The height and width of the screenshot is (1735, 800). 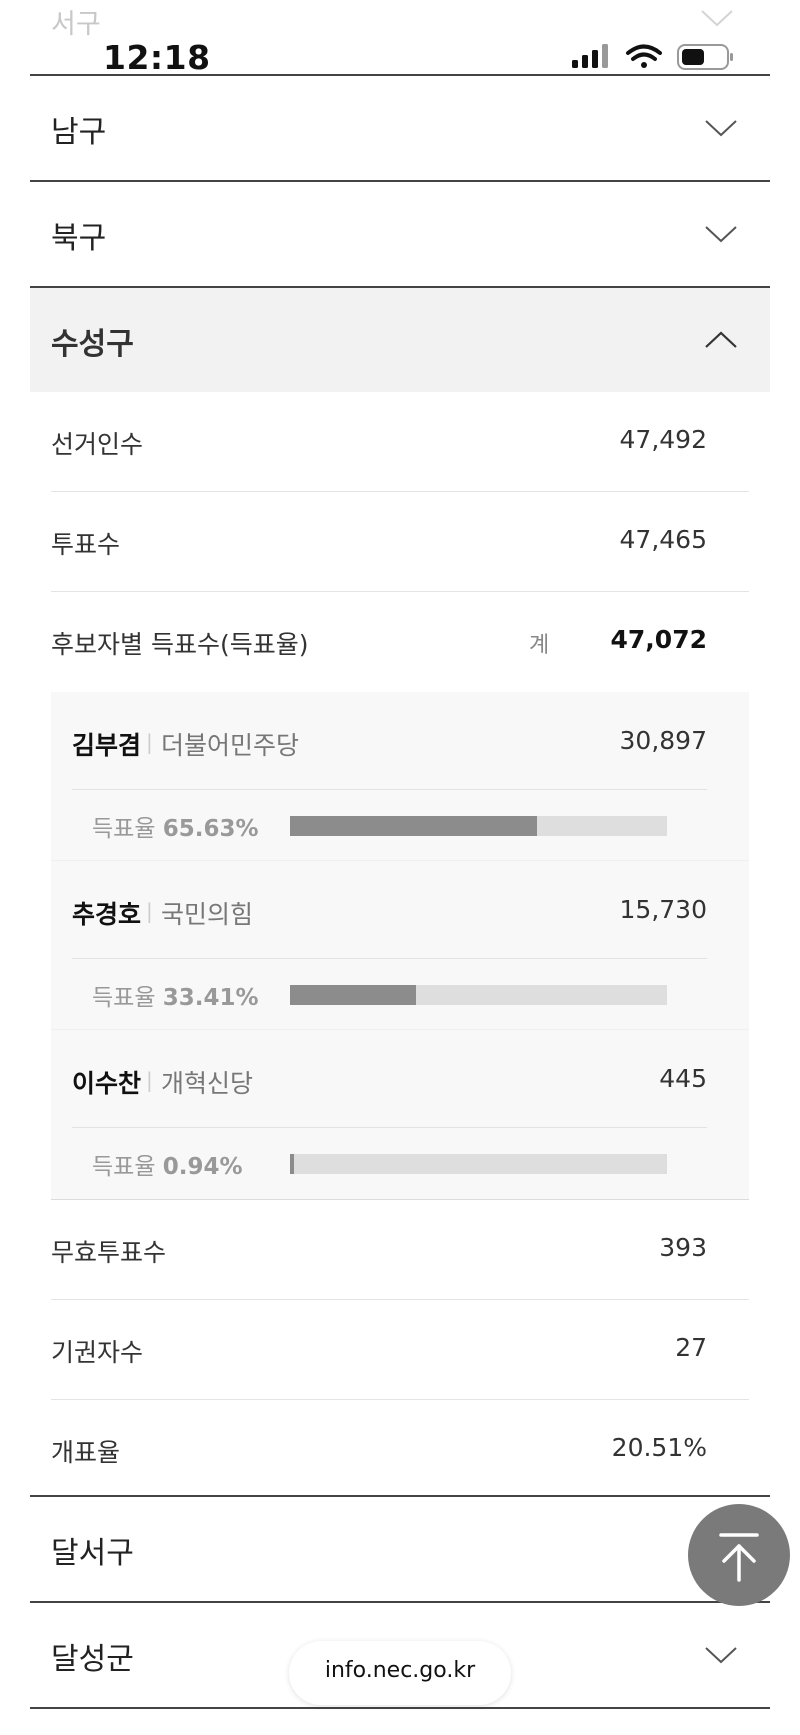 I want to click on status-icons, so click(x=652, y=57).